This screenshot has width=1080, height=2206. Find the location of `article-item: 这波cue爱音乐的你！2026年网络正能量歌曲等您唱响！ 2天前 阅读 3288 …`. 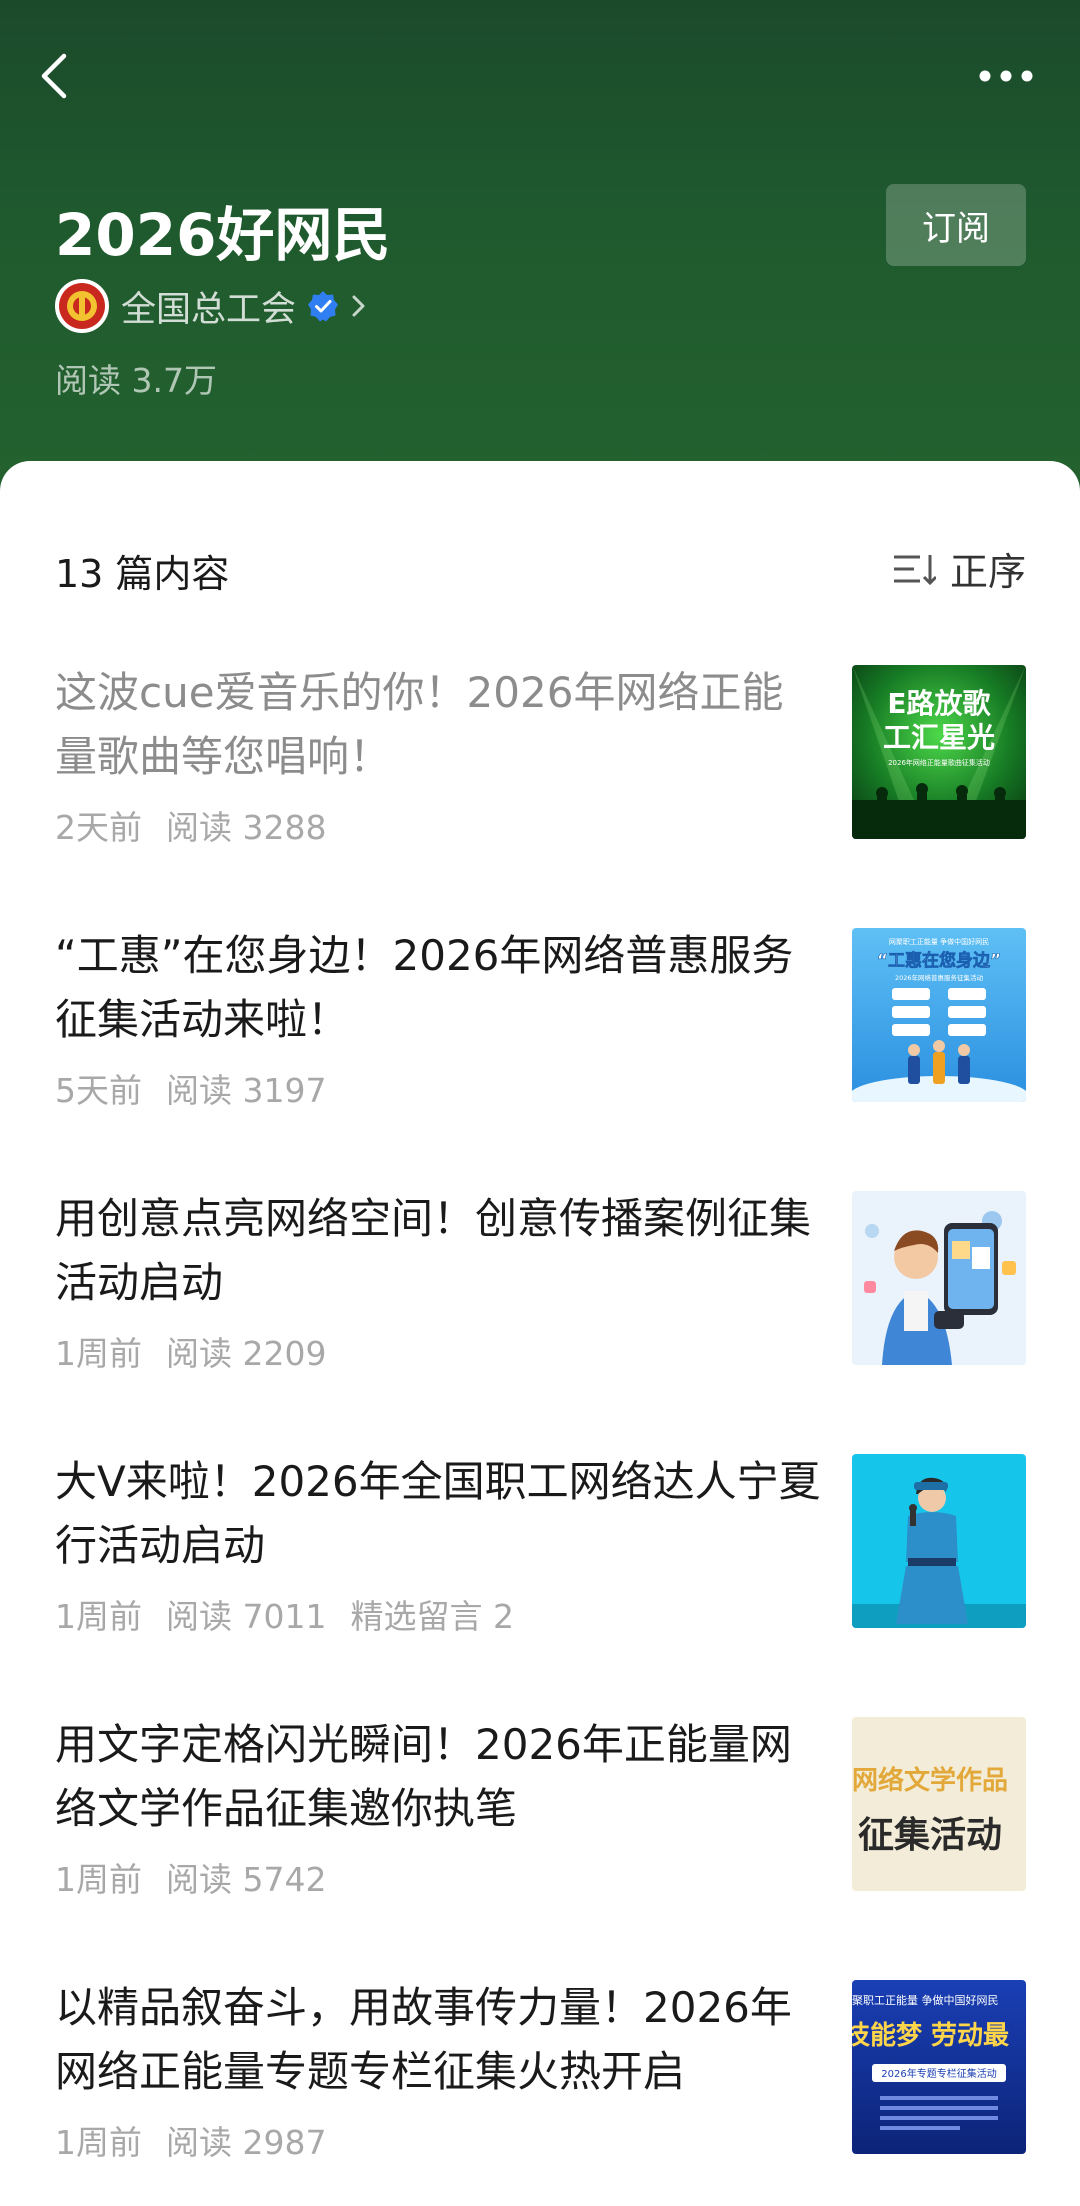

article-item: 这波cue爱音乐的你！2026年网络正能量歌曲等您唱响！ 2天前 阅读 3288 … is located at coordinates (540, 776).